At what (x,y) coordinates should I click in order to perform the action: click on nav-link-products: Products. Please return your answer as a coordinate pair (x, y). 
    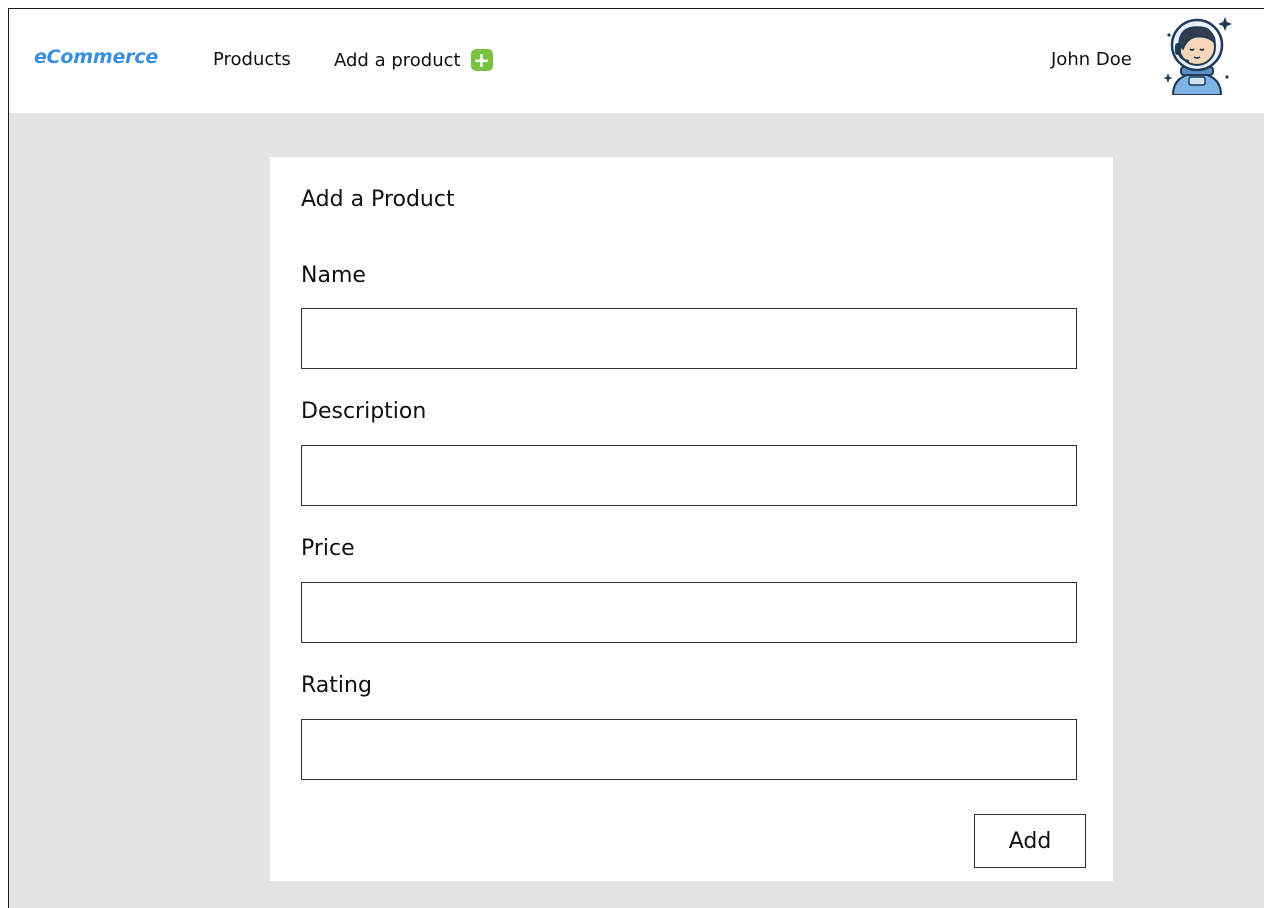
    Looking at the image, I should click on (252, 59).